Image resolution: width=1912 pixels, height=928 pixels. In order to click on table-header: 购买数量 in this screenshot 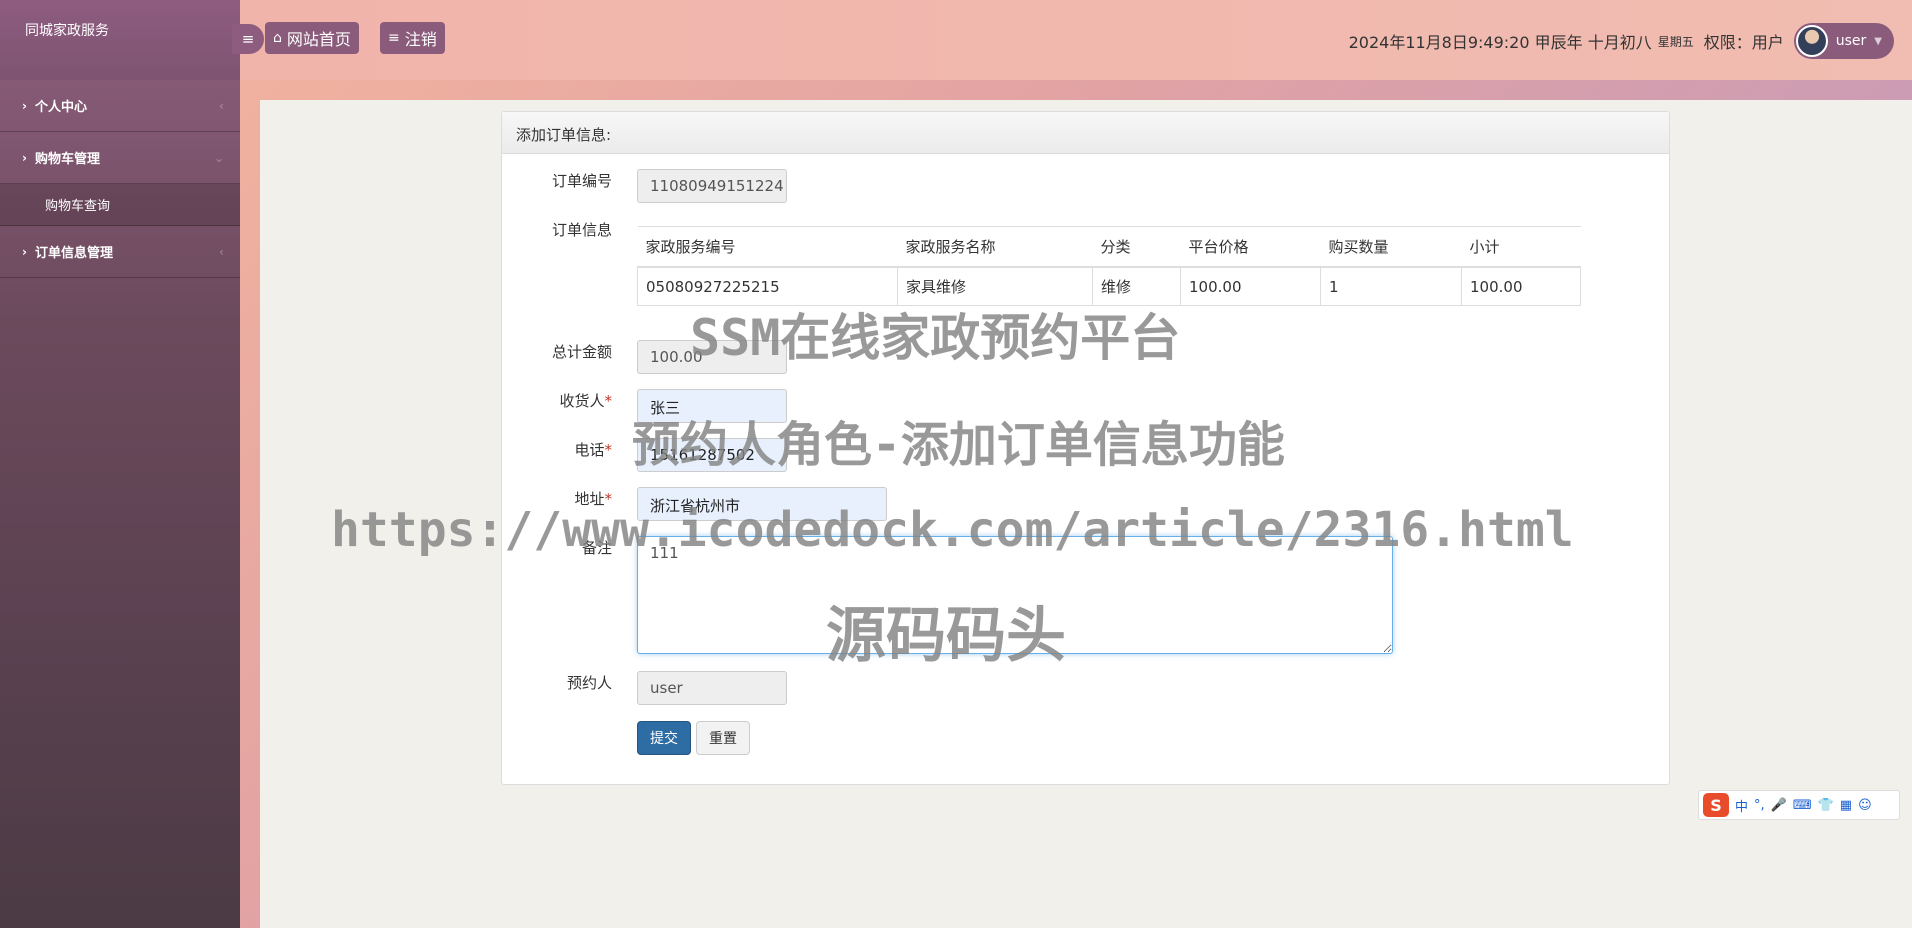, I will do `click(1391, 247)`.